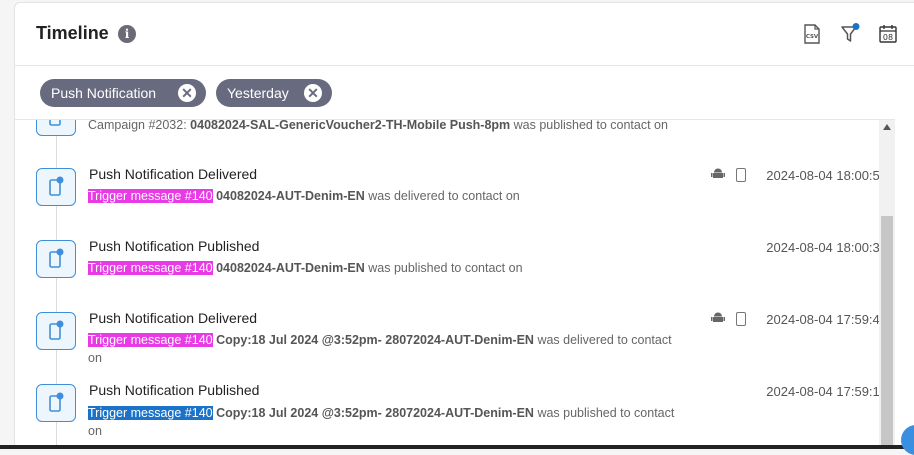 This screenshot has width=914, height=455. I want to click on trigger-message-tag-selected: Trigger message #140, so click(150, 413).